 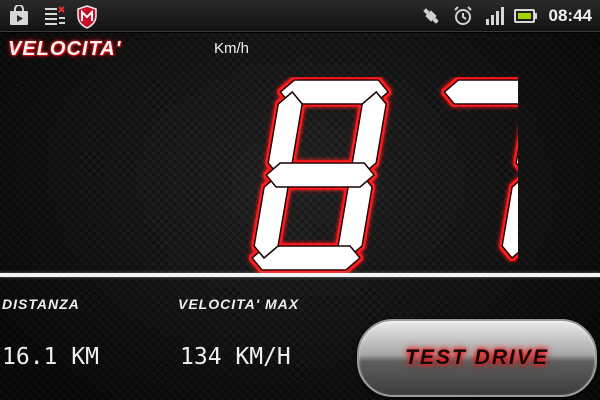 I want to click on test-drive-label: TEST DRIVE, so click(x=477, y=357).